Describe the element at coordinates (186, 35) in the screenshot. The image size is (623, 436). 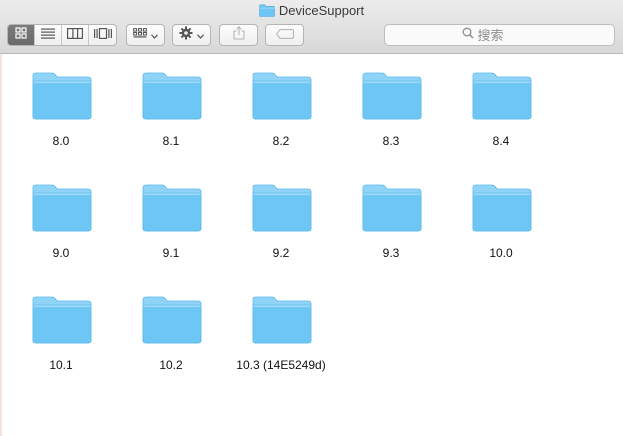
I see `gear-icon` at that location.